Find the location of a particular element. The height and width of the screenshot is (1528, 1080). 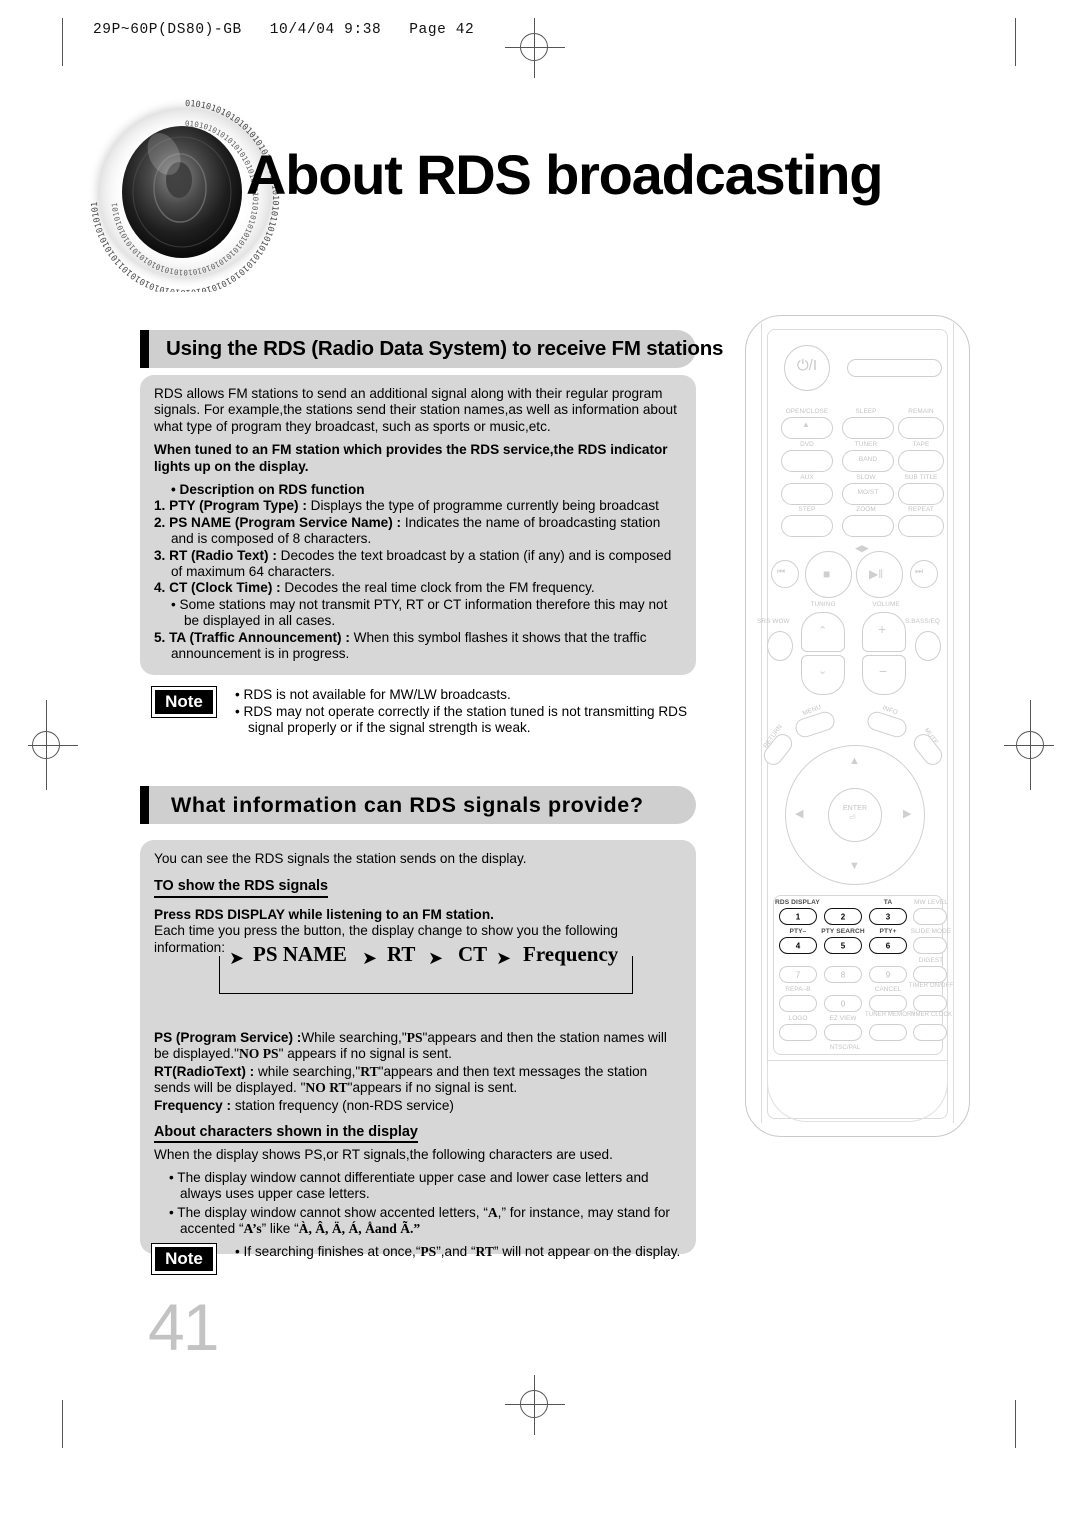

label-band: BAND is located at coordinates (868, 459).